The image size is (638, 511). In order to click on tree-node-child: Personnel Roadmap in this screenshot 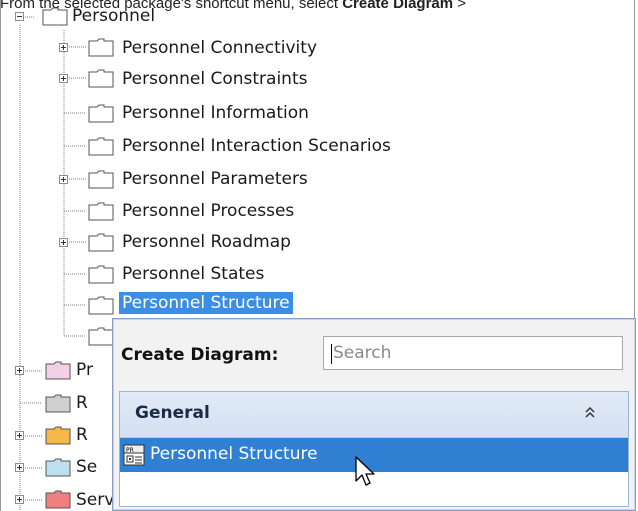, I will do `click(206, 242)`.